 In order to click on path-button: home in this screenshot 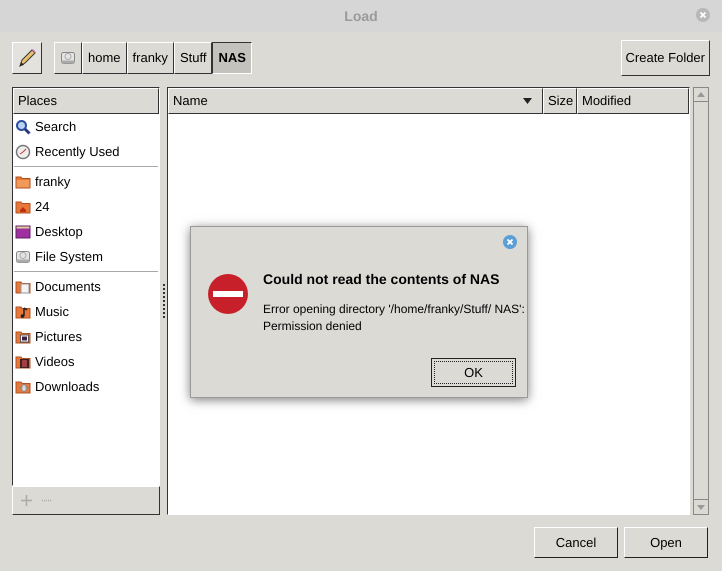, I will do `click(104, 58)`.